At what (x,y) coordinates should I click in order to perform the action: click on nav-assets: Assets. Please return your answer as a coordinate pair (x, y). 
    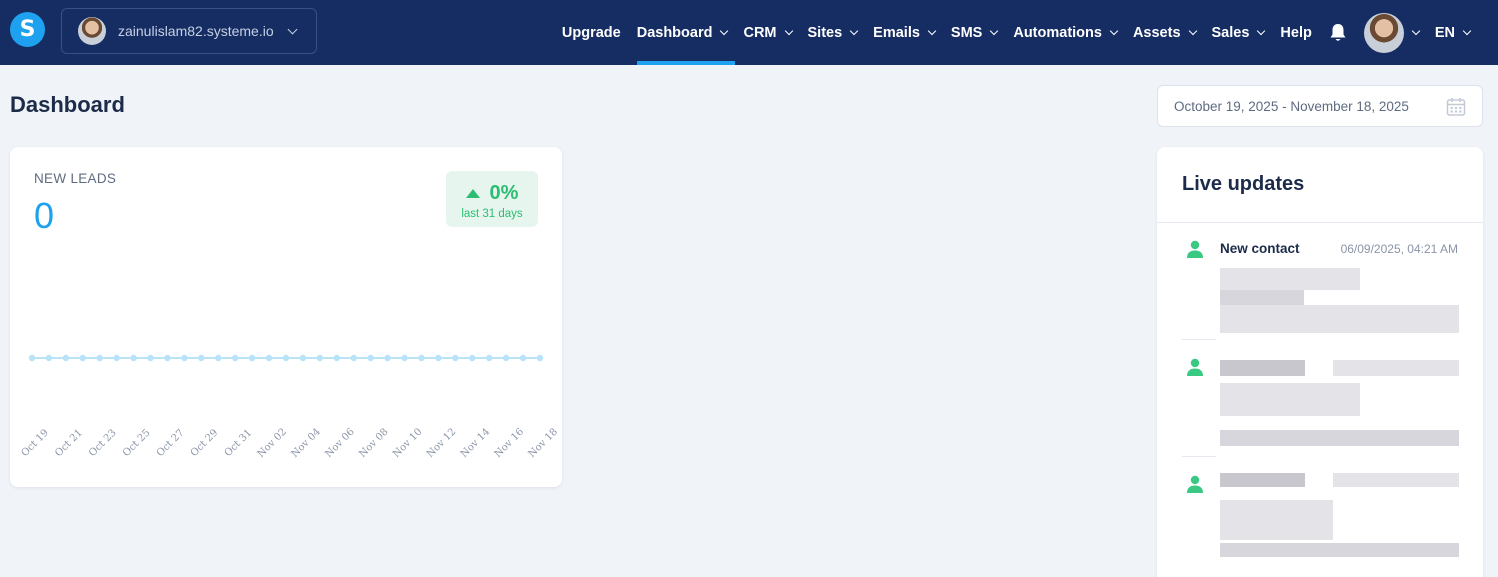
    Looking at the image, I should click on (1164, 32).